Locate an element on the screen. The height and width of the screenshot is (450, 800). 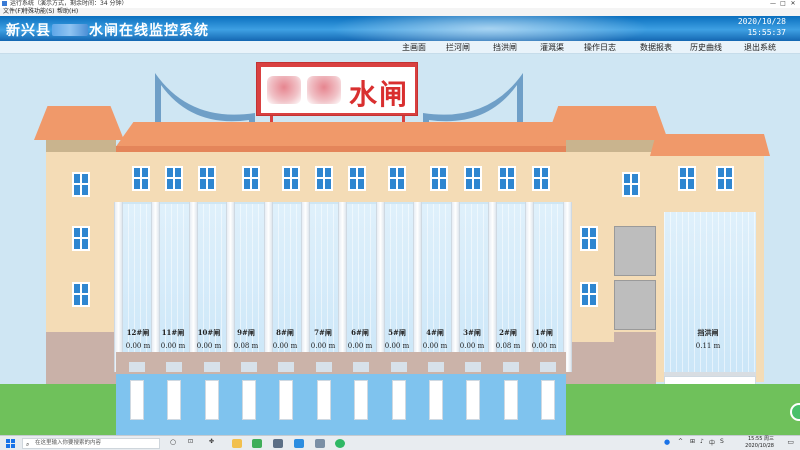
gate-value-2: 0.08 m is located at coordinates (508, 346).